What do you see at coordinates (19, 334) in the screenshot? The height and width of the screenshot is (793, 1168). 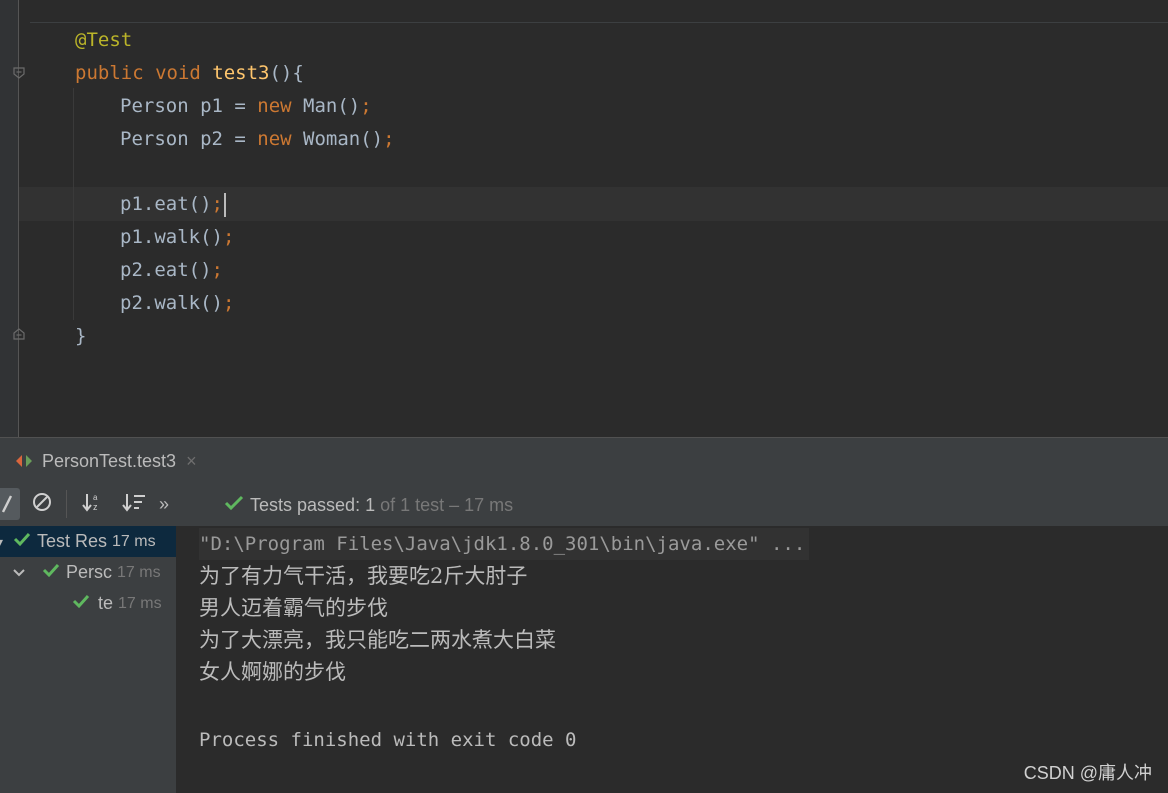 I see `fold-close-icon` at bounding box center [19, 334].